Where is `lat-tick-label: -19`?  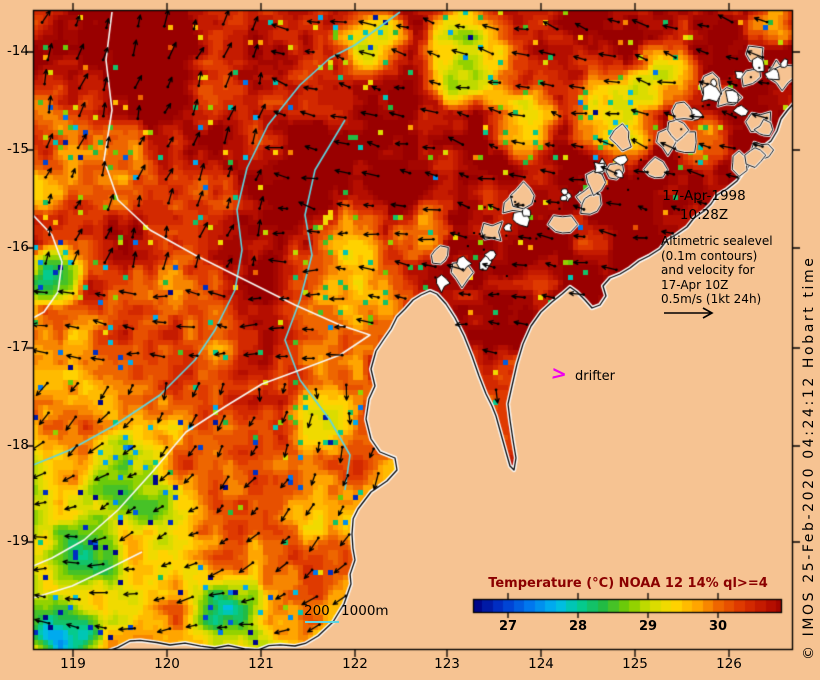
lat-tick-label: -19 is located at coordinates (17, 541).